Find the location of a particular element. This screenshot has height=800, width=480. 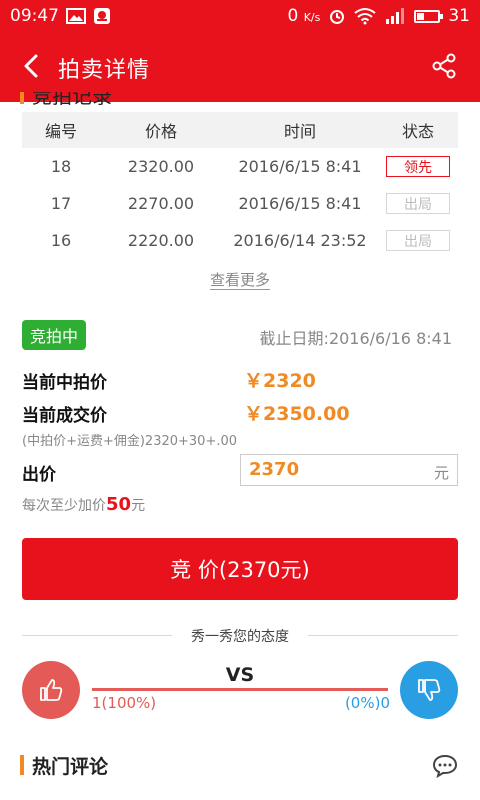

auction-status-badge: 竞拍中 is located at coordinates (54, 335).